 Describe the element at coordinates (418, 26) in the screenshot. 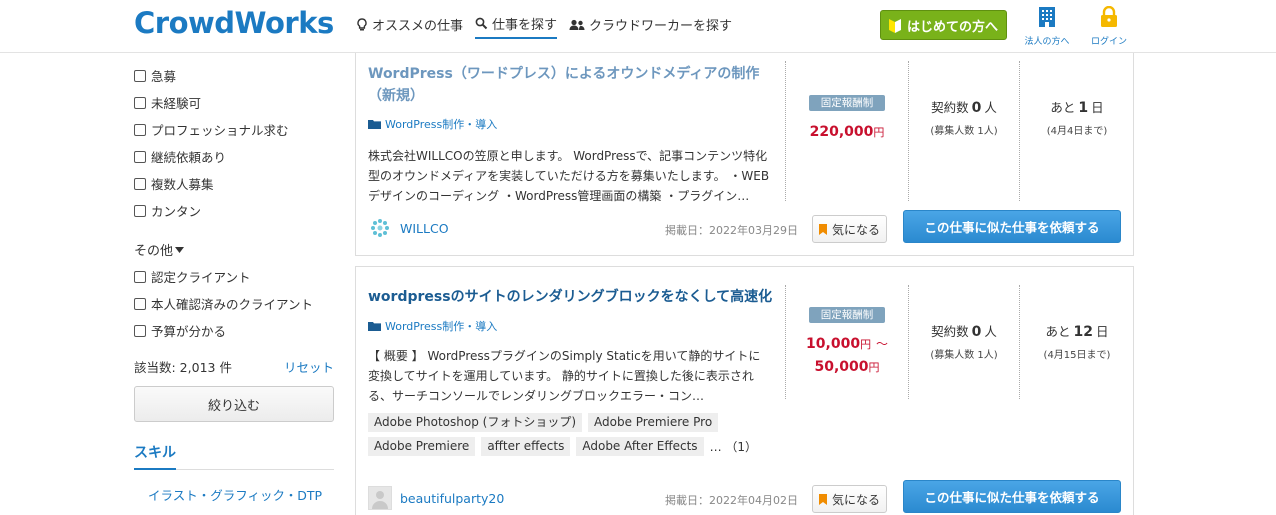

I see `nav-recommended-label: オススメの仕事` at that location.